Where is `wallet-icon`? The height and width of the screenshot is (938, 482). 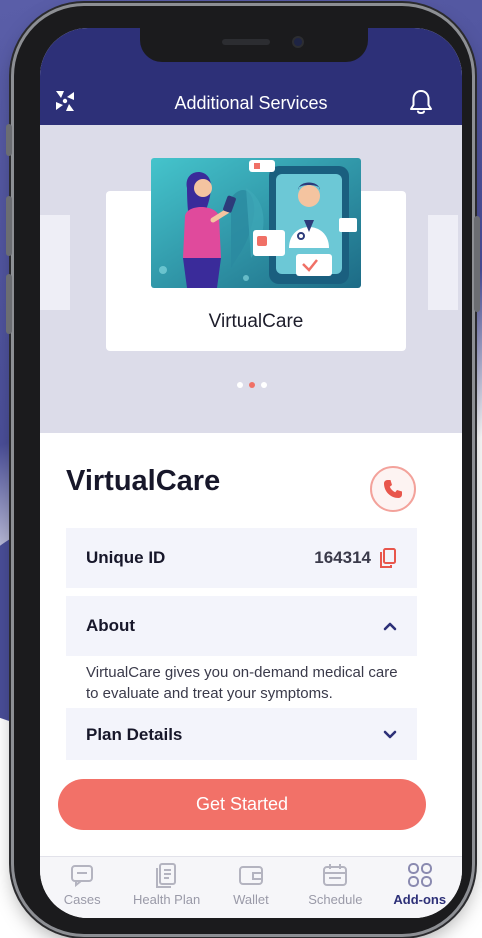 wallet-icon is located at coordinates (250, 875).